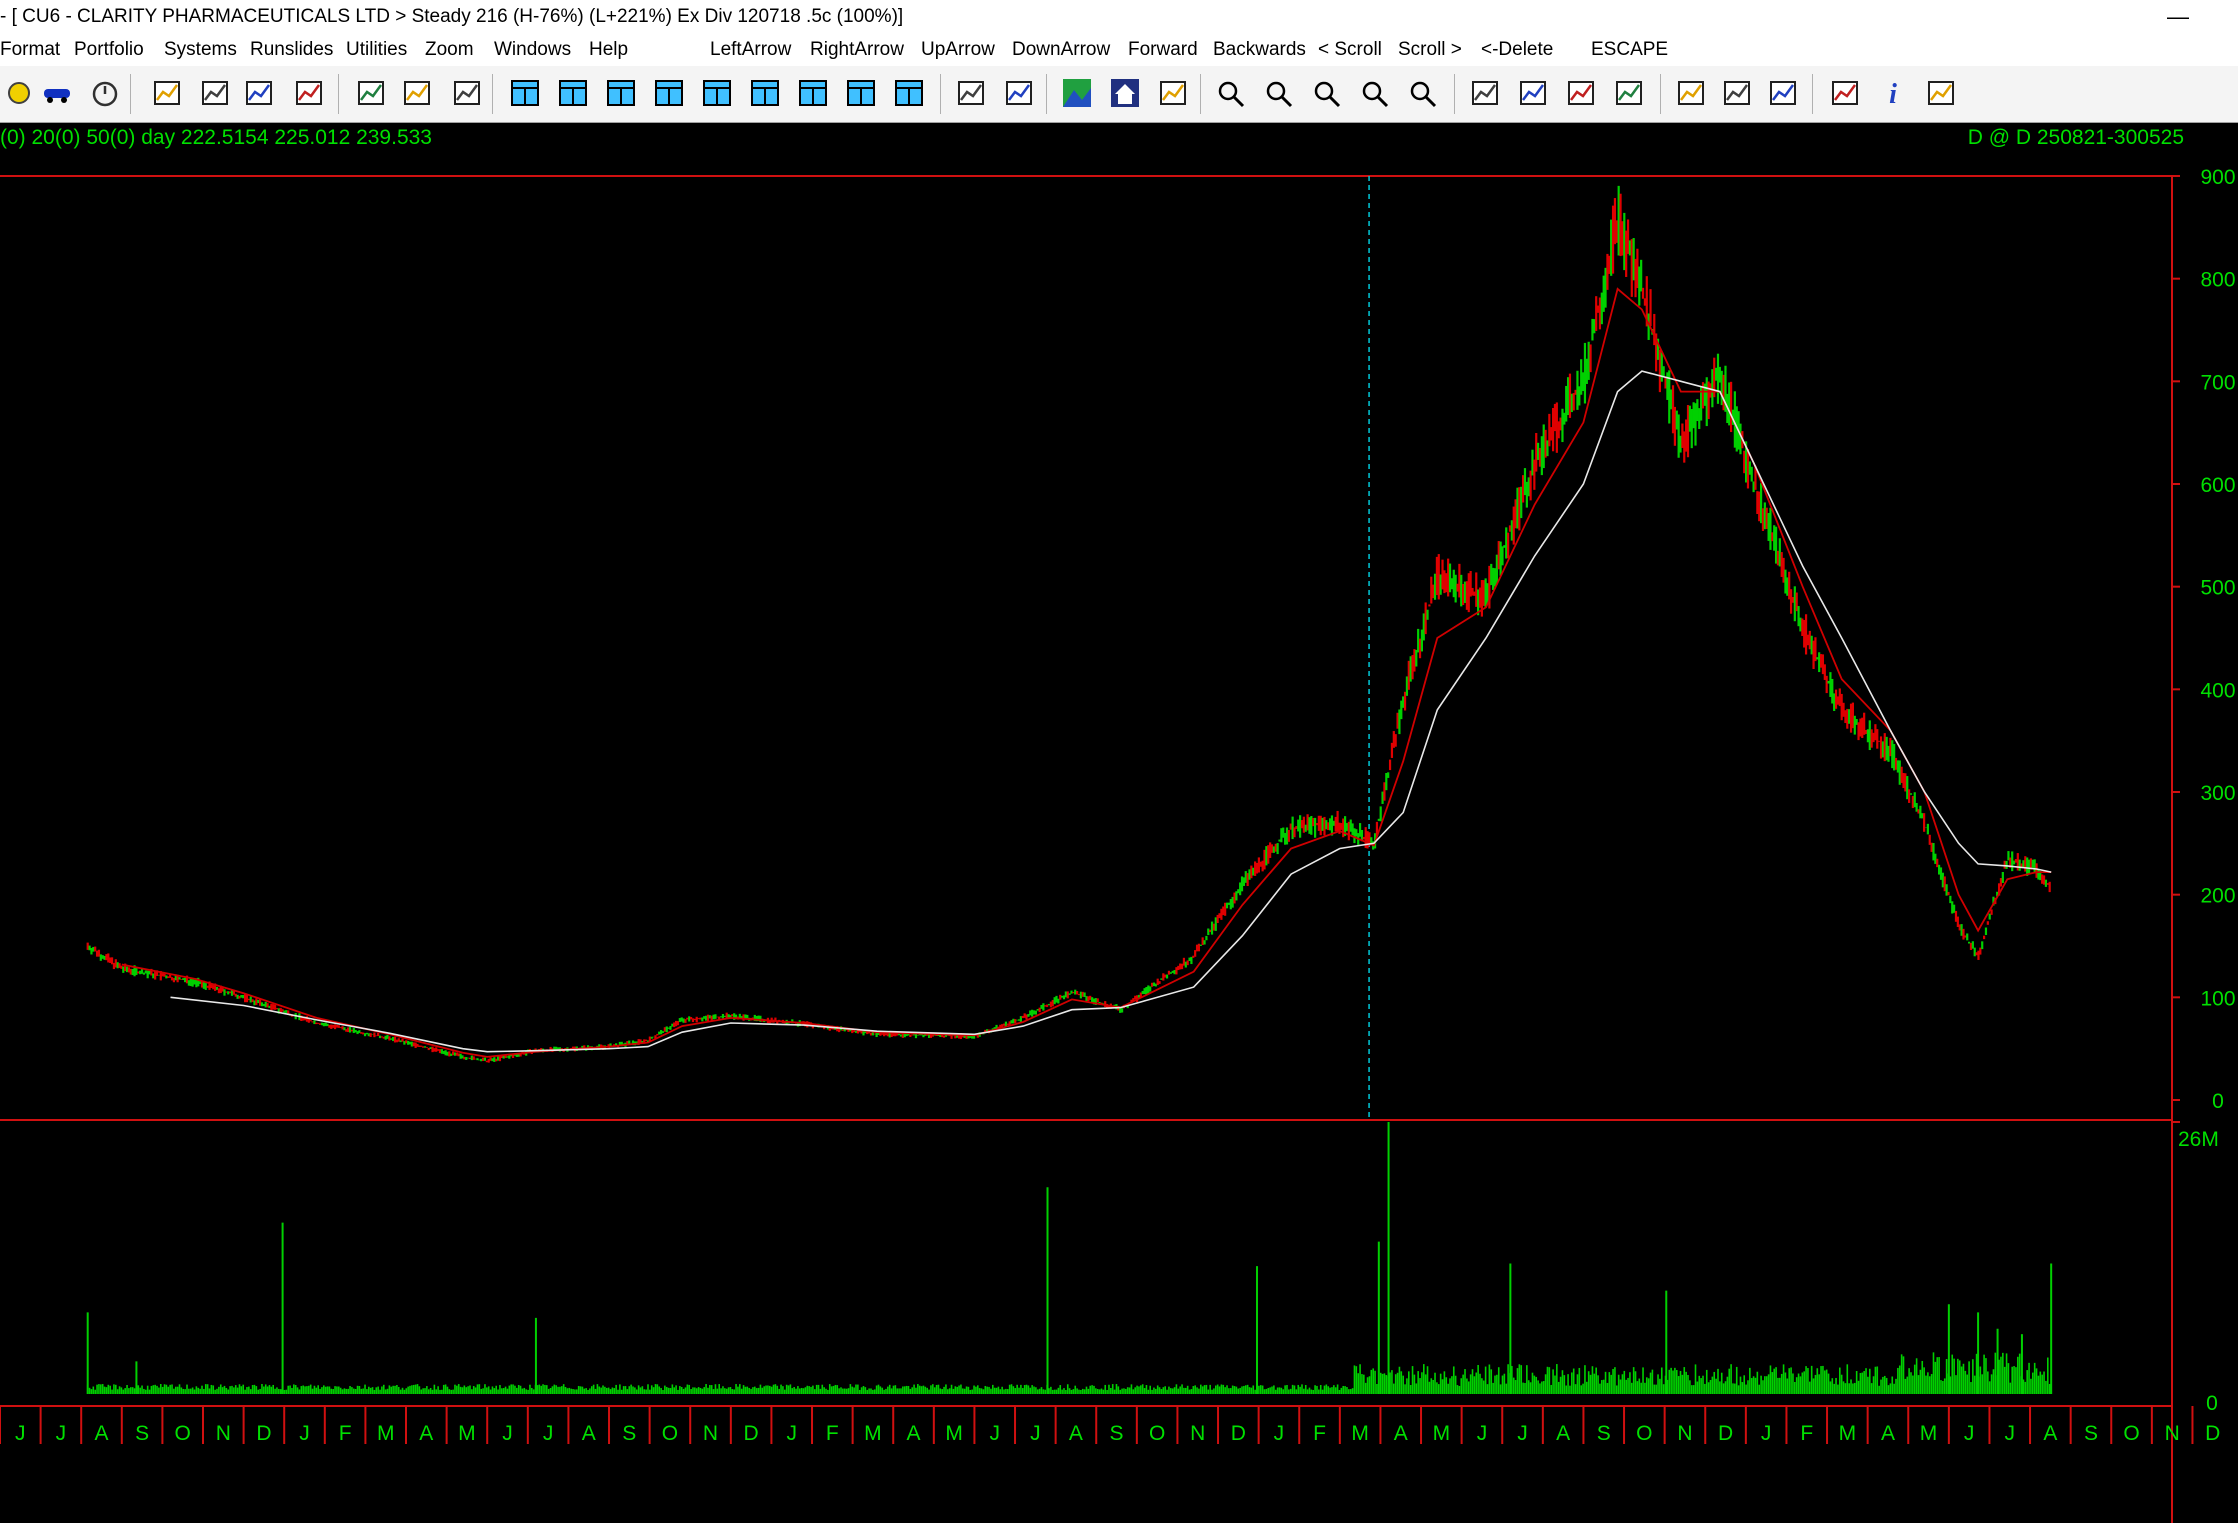 Image resolution: width=2238 pixels, height=1523 pixels. Describe the element at coordinates (2178, 17) in the screenshot. I see `minimize-button: —` at that location.